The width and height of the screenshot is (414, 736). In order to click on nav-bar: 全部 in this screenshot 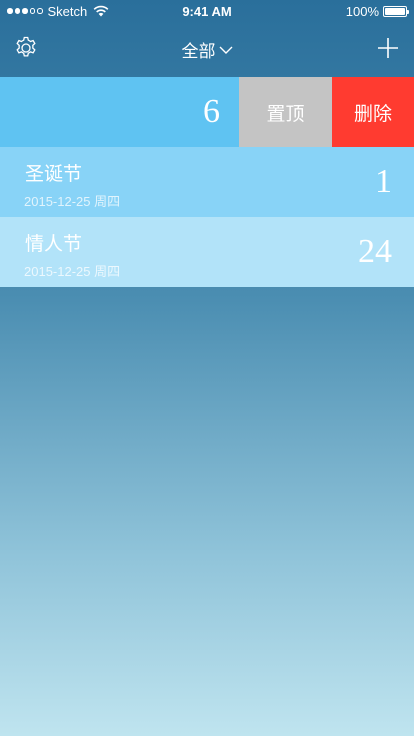, I will do `click(207, 49)`.